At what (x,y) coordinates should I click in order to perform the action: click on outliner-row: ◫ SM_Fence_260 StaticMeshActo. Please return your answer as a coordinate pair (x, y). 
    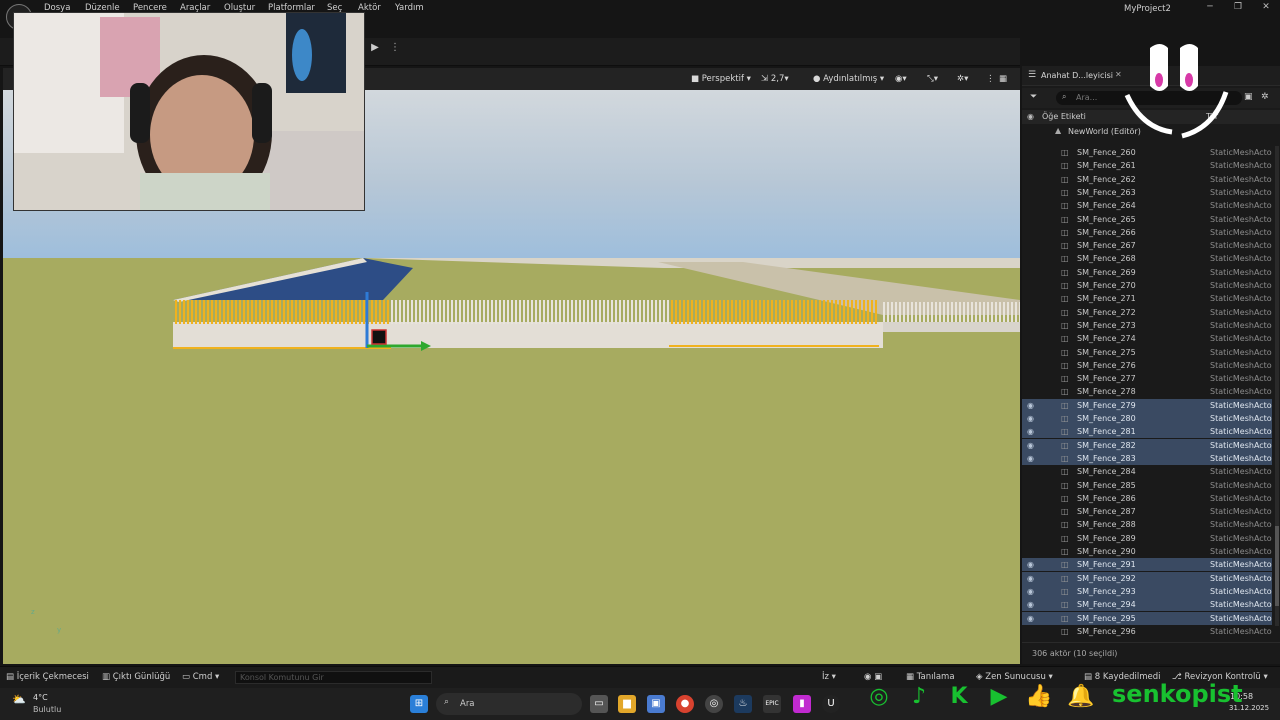
    Looking at the image, I should click on (1147, 152).